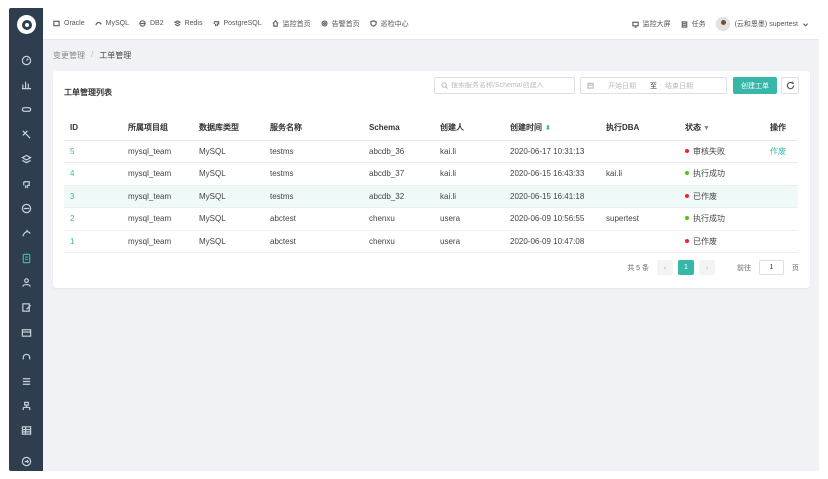 This screenshot has width=828, height=479. I want to click on row-dbtype: MySQL, so click(228, 219).